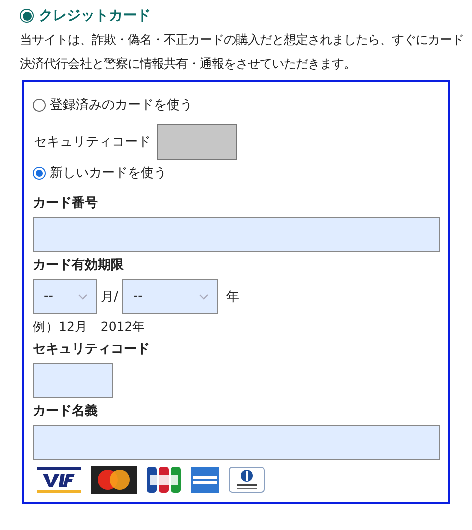 The image size is (472, 530). Describe the element at coordinates (90, 327) in the screenshot. I see `example-text: 例）12月 2012年` at that location.